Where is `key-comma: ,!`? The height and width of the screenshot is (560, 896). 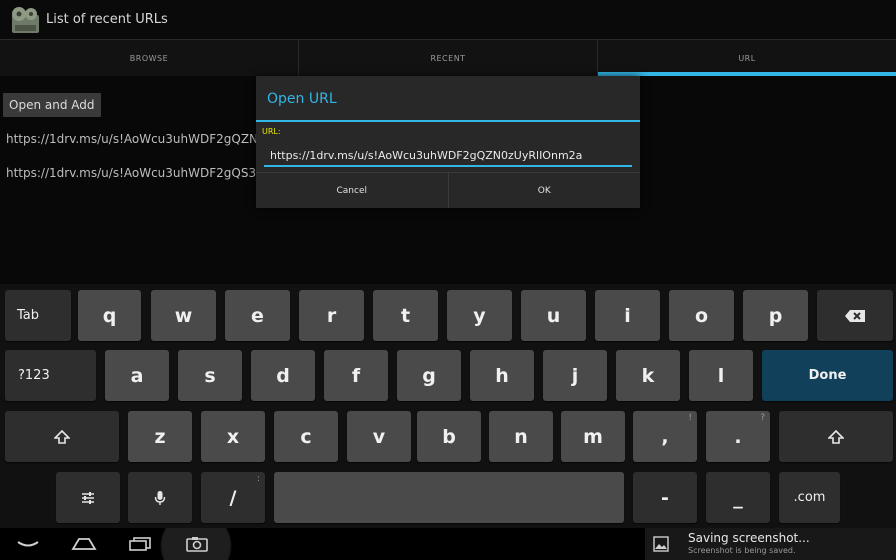 key-comma: ,! is located at coordinates (665, 436).